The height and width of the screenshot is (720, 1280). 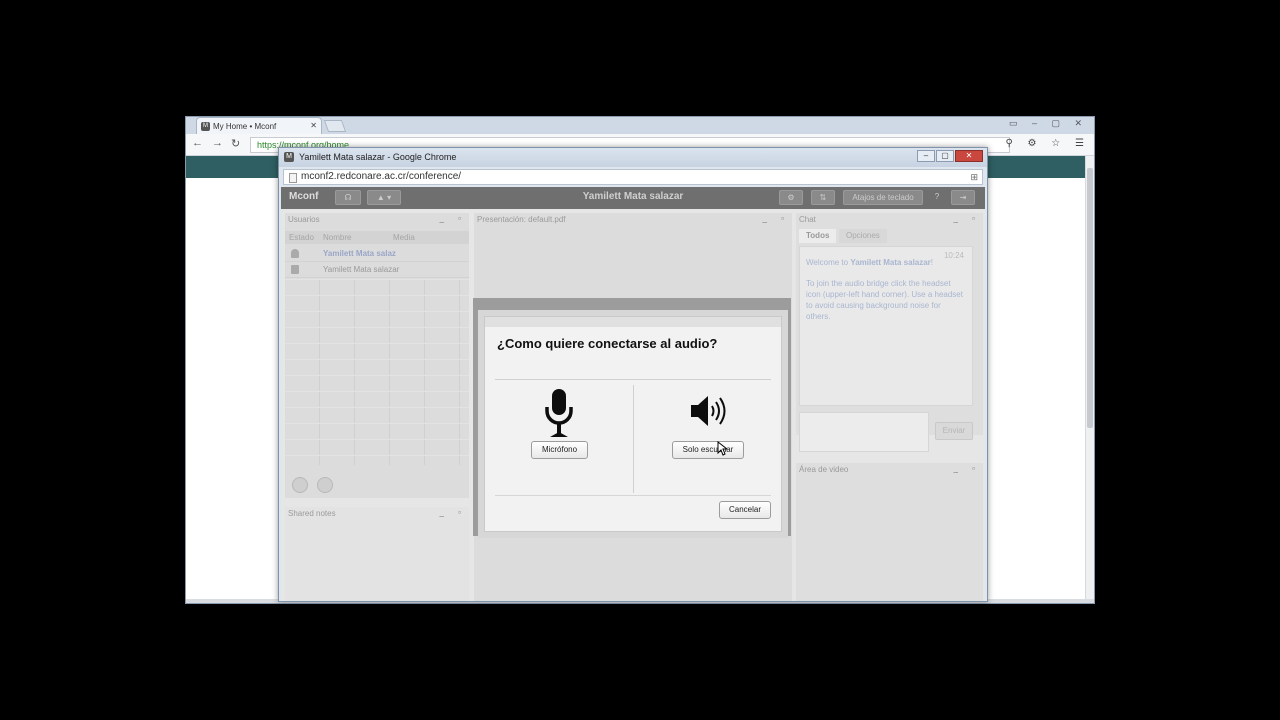 I want to click on user-name: Yamilett Mata salazar, so click(x=361, y=269).